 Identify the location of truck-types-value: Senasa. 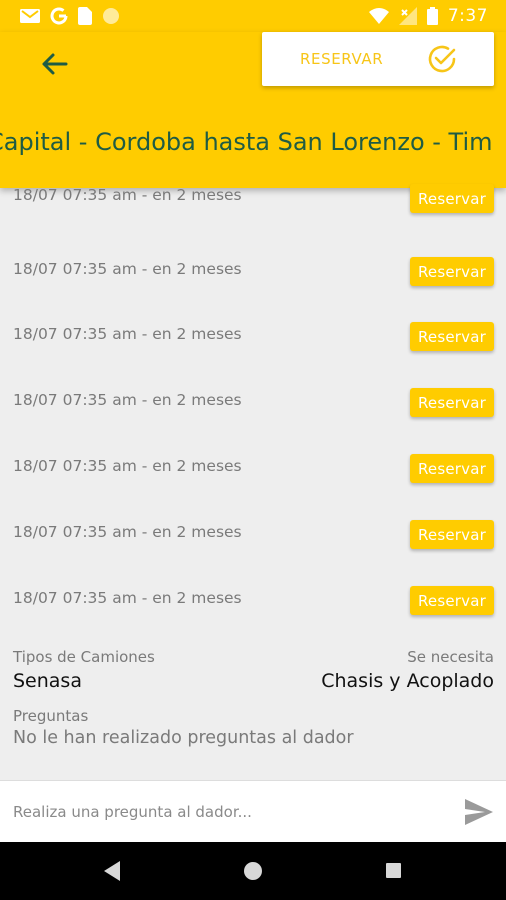
(47, 681).